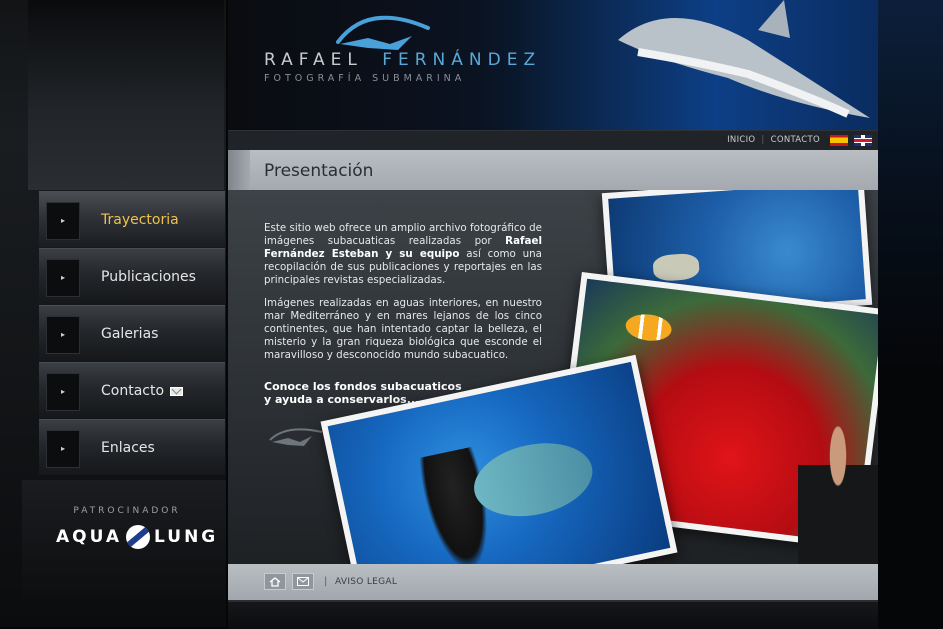 The height and width of the screenshot is (629, 943). What do you see at coordinates (744, 59) in the screenshot?
I see `shark-image` at bounding box center [744, 59].